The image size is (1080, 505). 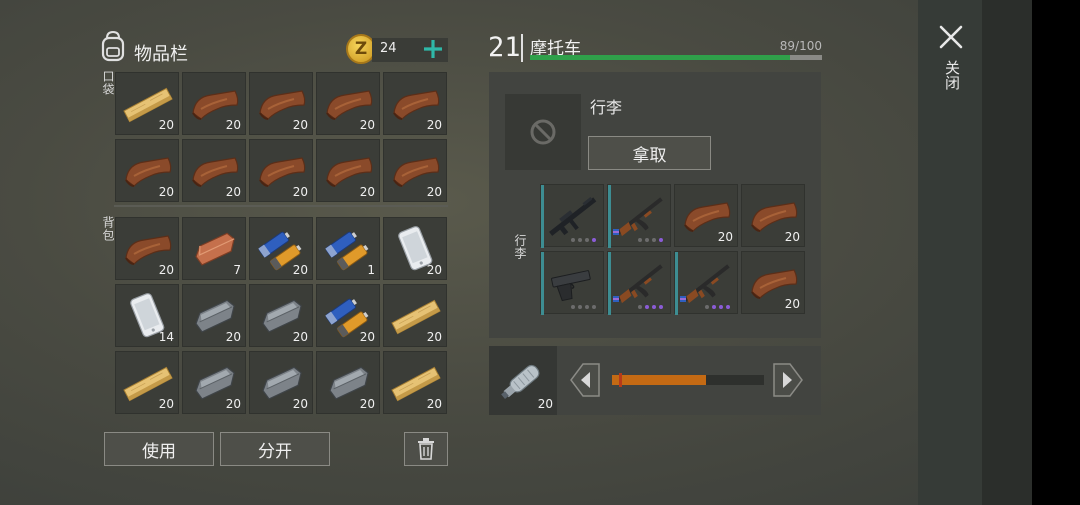 I want to click on fuel-slot: 20, so click(x=523, y=380).